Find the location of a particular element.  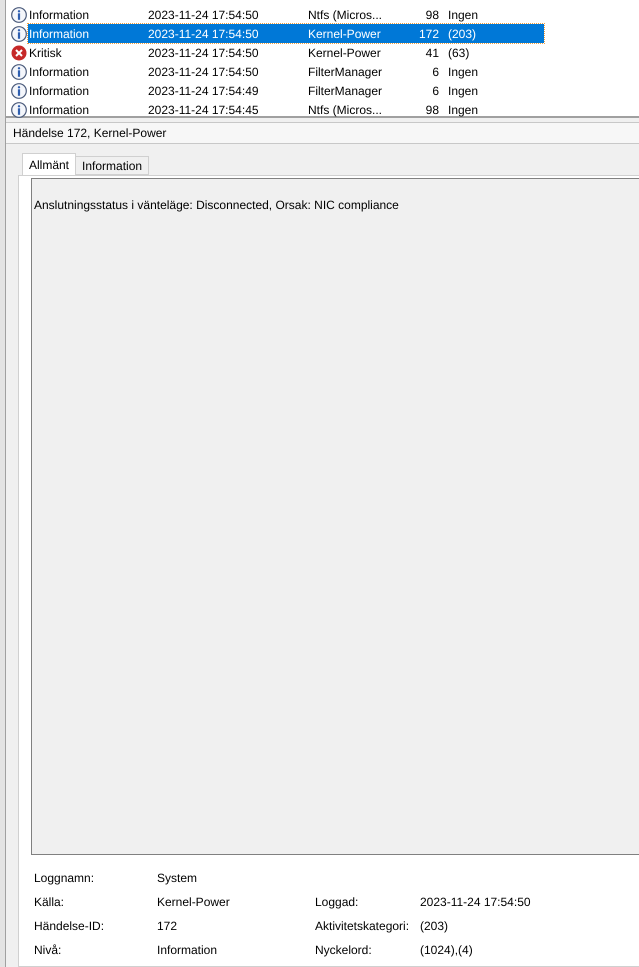

field-label: Källa: is located at coordinates (50, 902).